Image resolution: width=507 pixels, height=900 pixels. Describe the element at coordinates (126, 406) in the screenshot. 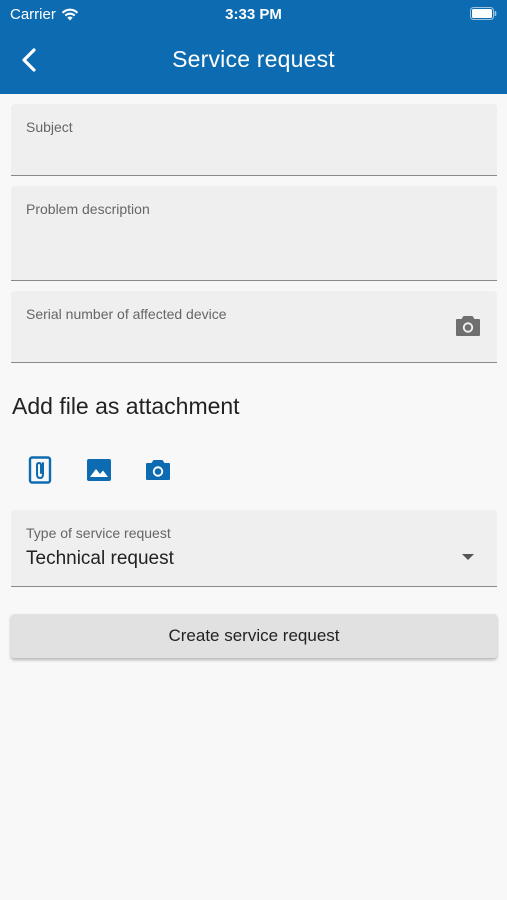

I see `attachment-heading: Add file as attachment` at that location.